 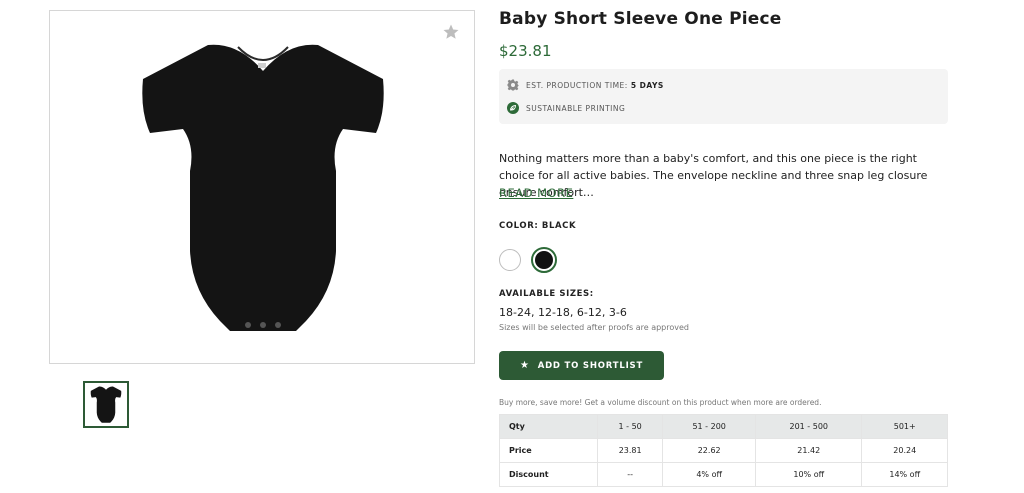 I want to click on sustainable-row: SUSTAINABLE PRINTING, so click(x=566, y=108).